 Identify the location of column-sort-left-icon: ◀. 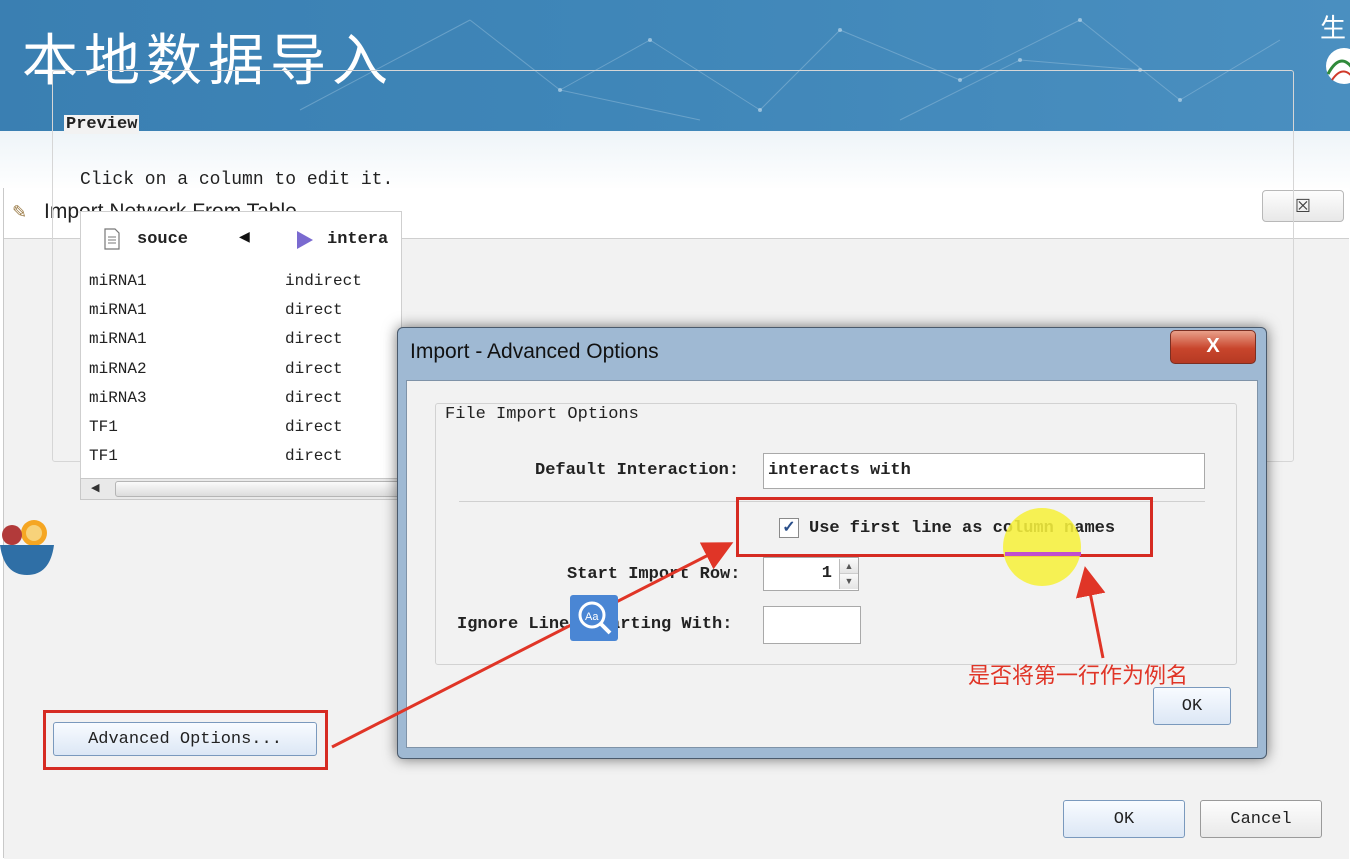
(244, 236).